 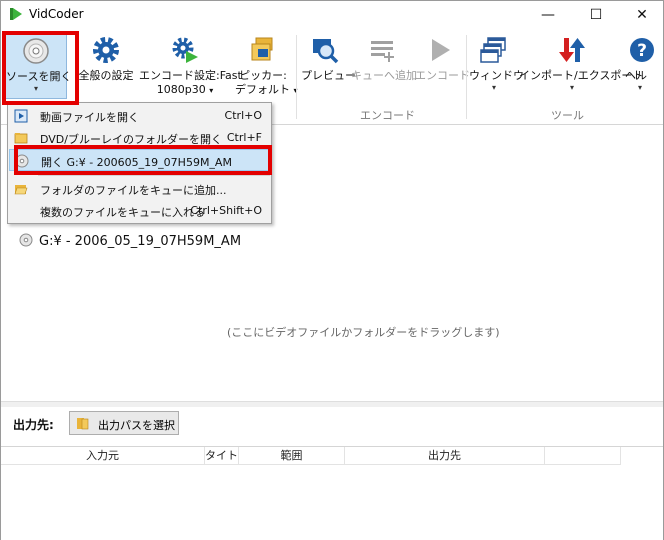 What do you see at coordinates (106, 68) in the screenshot?
I see `general-settings-button: 全般の設定` at bounding box center [106, 68].